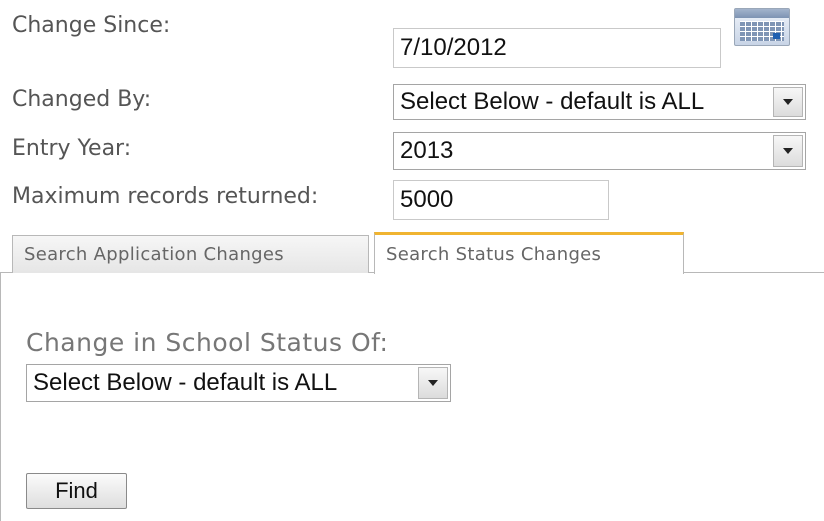  I want to click on entry-year-select: 2013, so click(599, 151).